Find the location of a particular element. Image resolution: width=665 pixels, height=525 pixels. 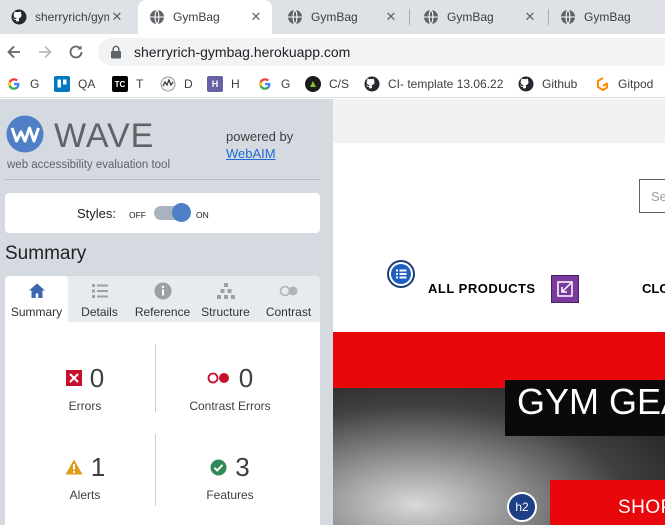

stat-contrast-errors: 0 Contrast Errors is located at coordinates (230, 388).